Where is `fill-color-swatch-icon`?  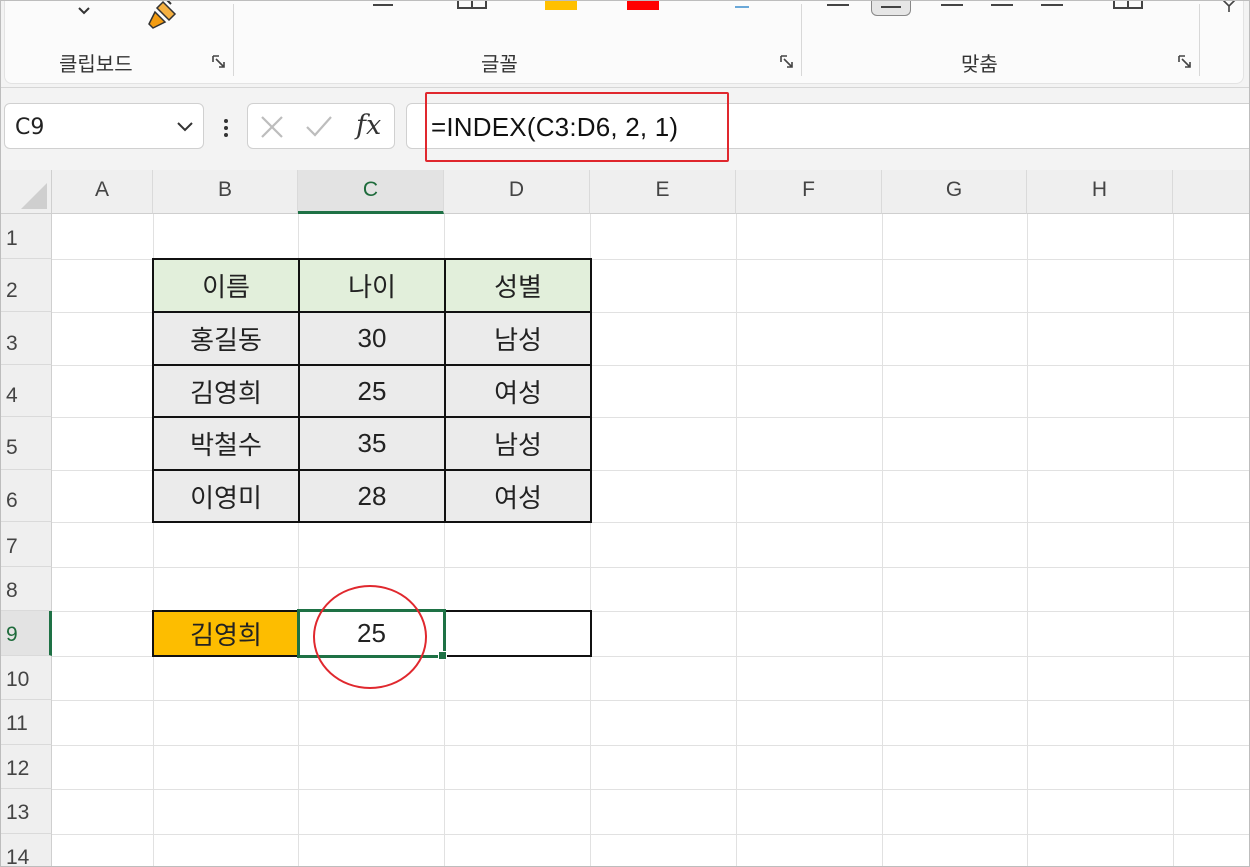
fill-color-swatch-icon is located at coordinates (561, 5).